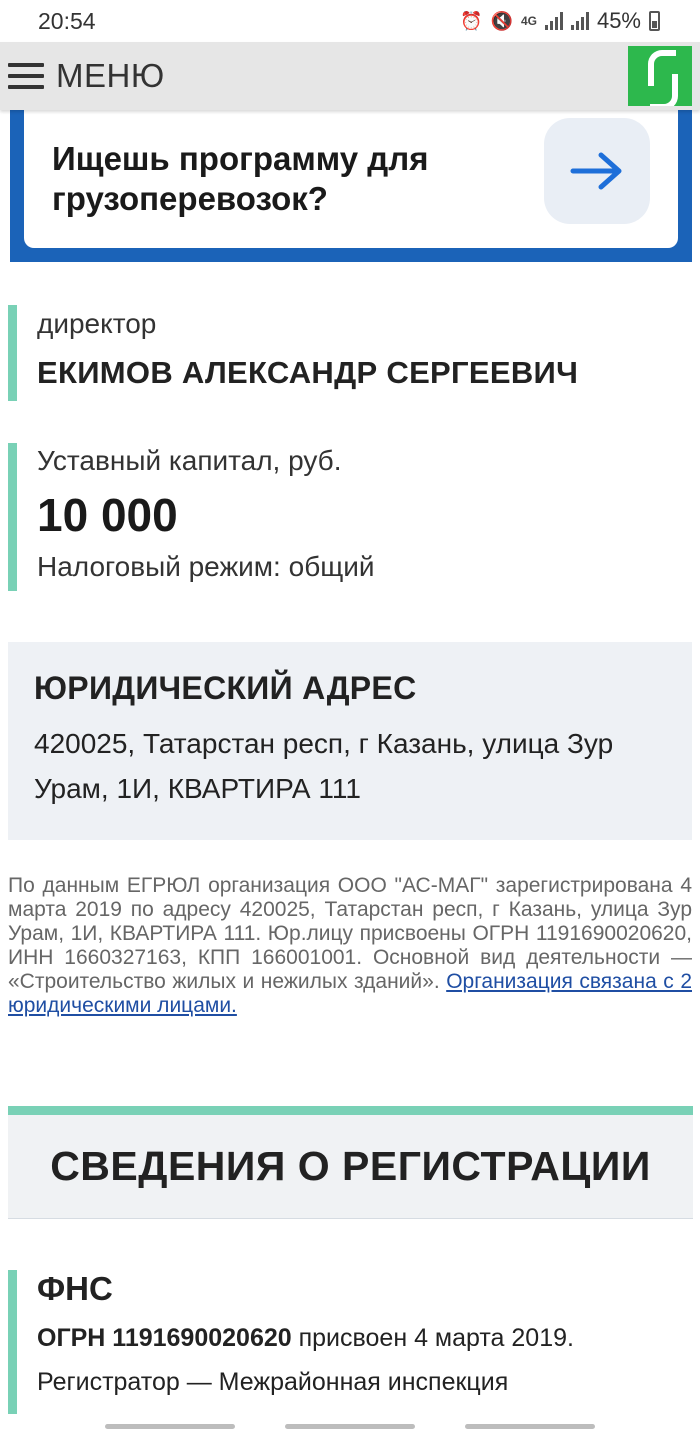 The height and width of the screenshot is (1439, 700). Describe the element at coordinates (189, 460) in the screenshot. I see `capital-label: Уставный капитал, руб.` at that location.